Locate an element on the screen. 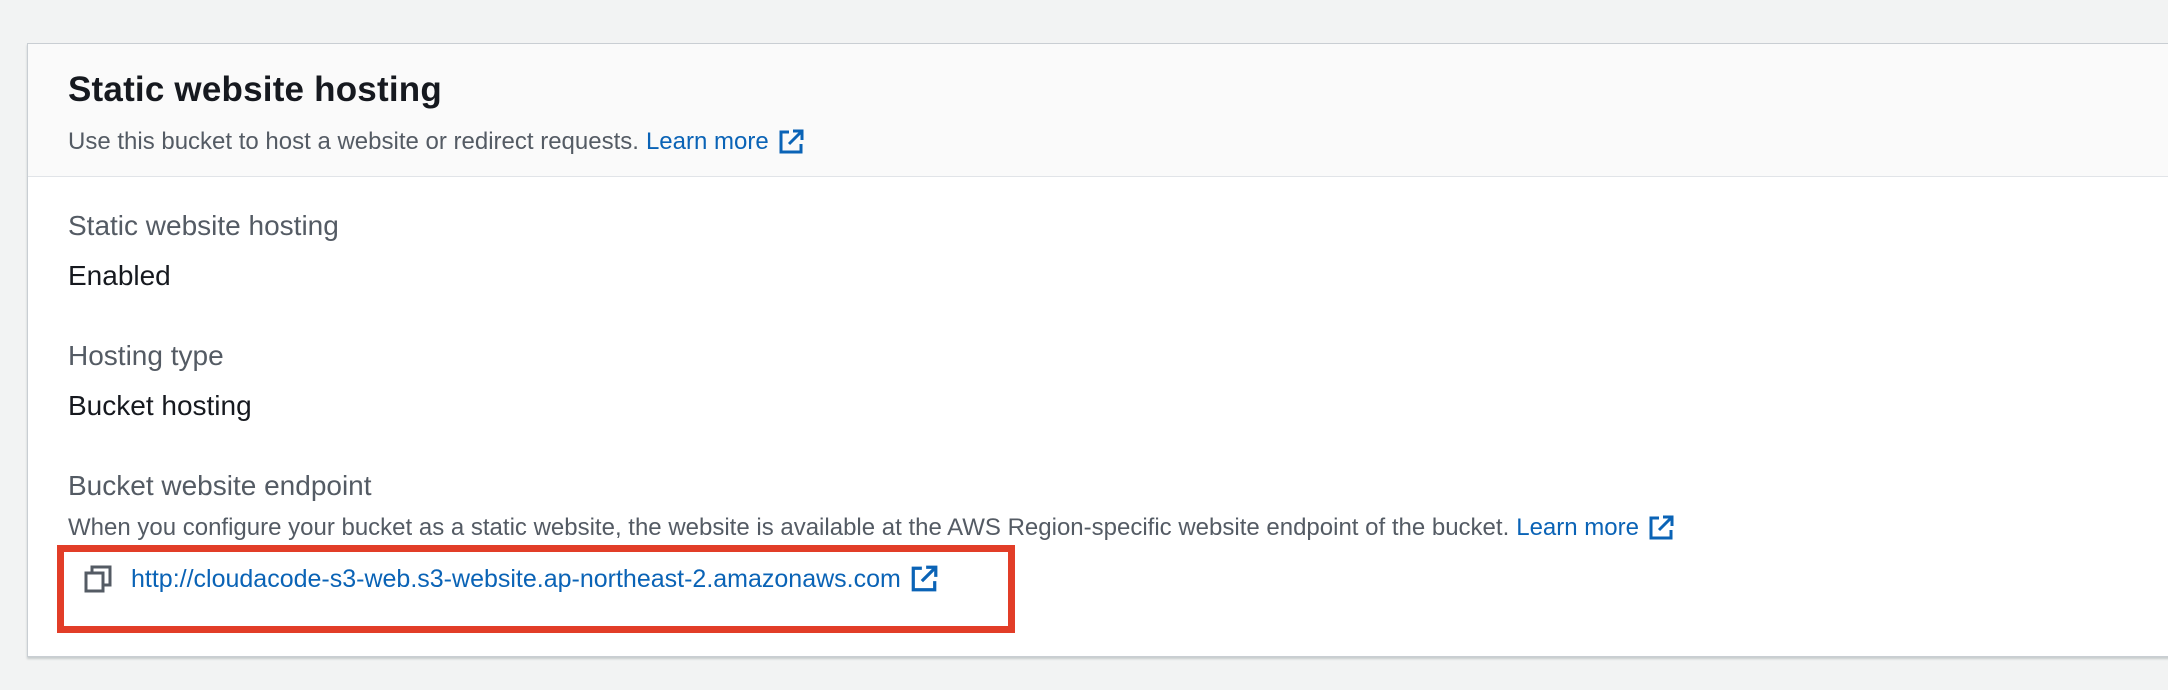 This screenshot has width=2168, height=690. hosting-status-value-wrap: Enabled is located at coordinates (119, 276).